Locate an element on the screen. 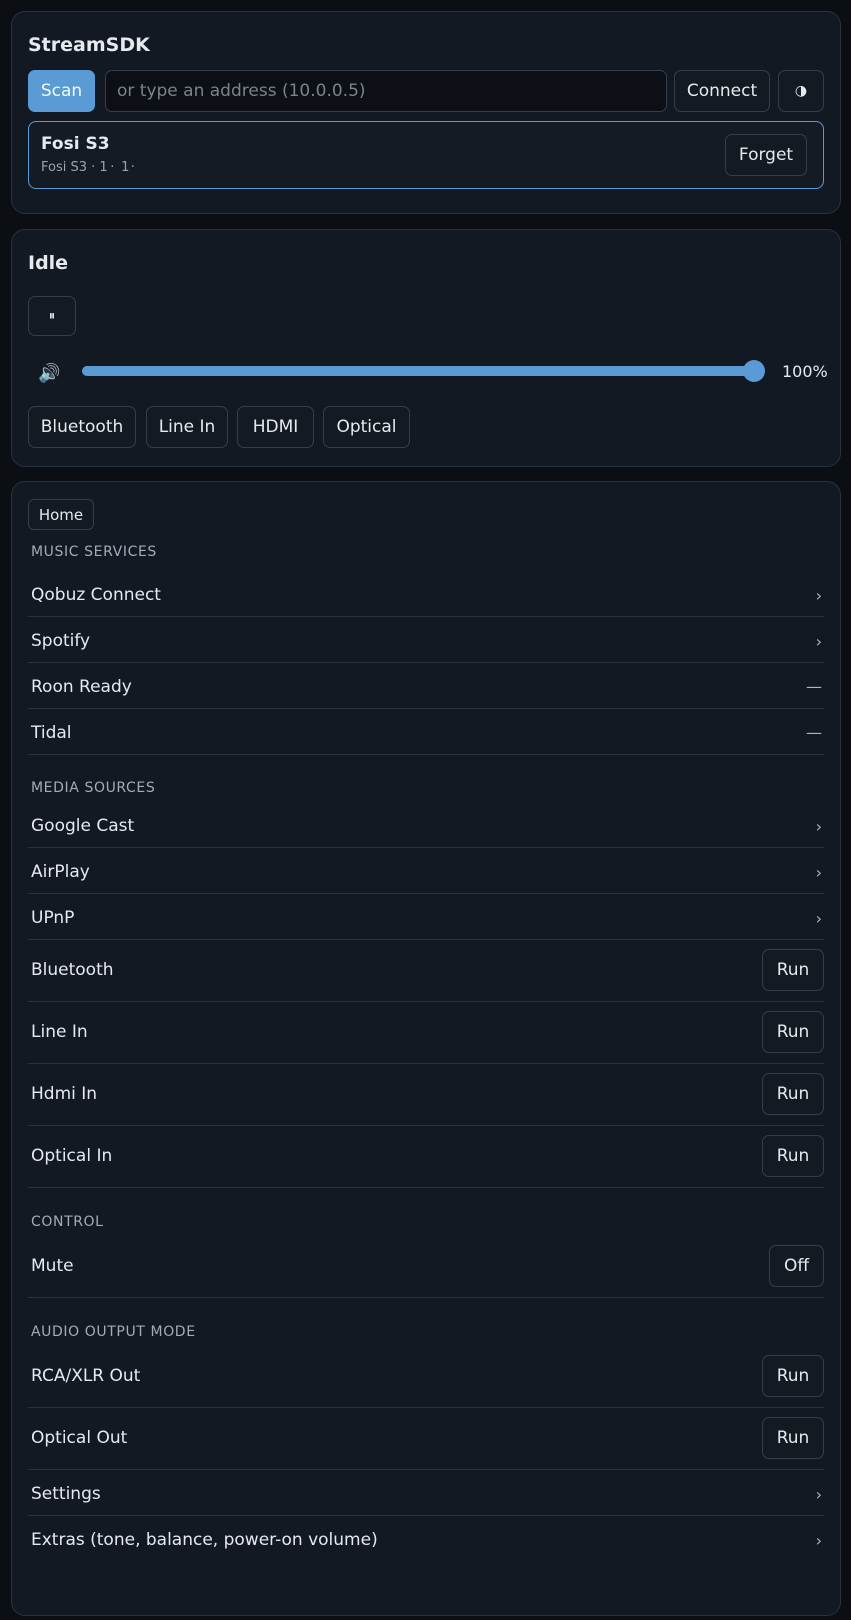 This screenshot has height=1620, width=851. app-title: StreamSDK is located at coordinates (89, 45).